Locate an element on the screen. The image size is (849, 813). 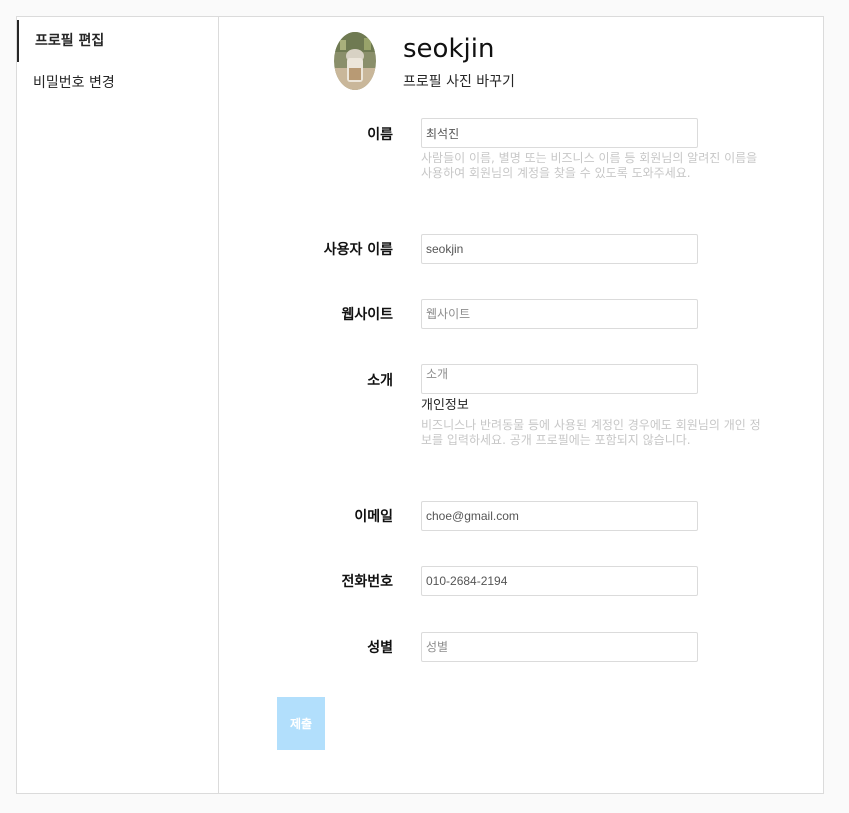
avatar is located at coordinates (355, 61).